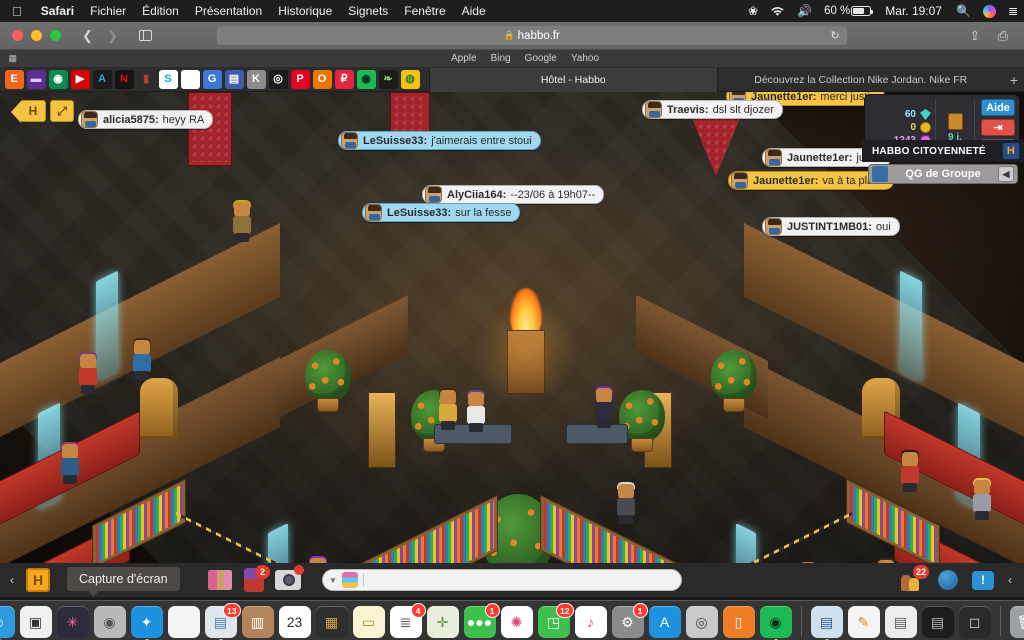 The height and width of the screenshot is (640, 1024). Describe the element at coordinates (775, 623) in the screenshot. I see `spotify-dock-icon: ◉` at that location.